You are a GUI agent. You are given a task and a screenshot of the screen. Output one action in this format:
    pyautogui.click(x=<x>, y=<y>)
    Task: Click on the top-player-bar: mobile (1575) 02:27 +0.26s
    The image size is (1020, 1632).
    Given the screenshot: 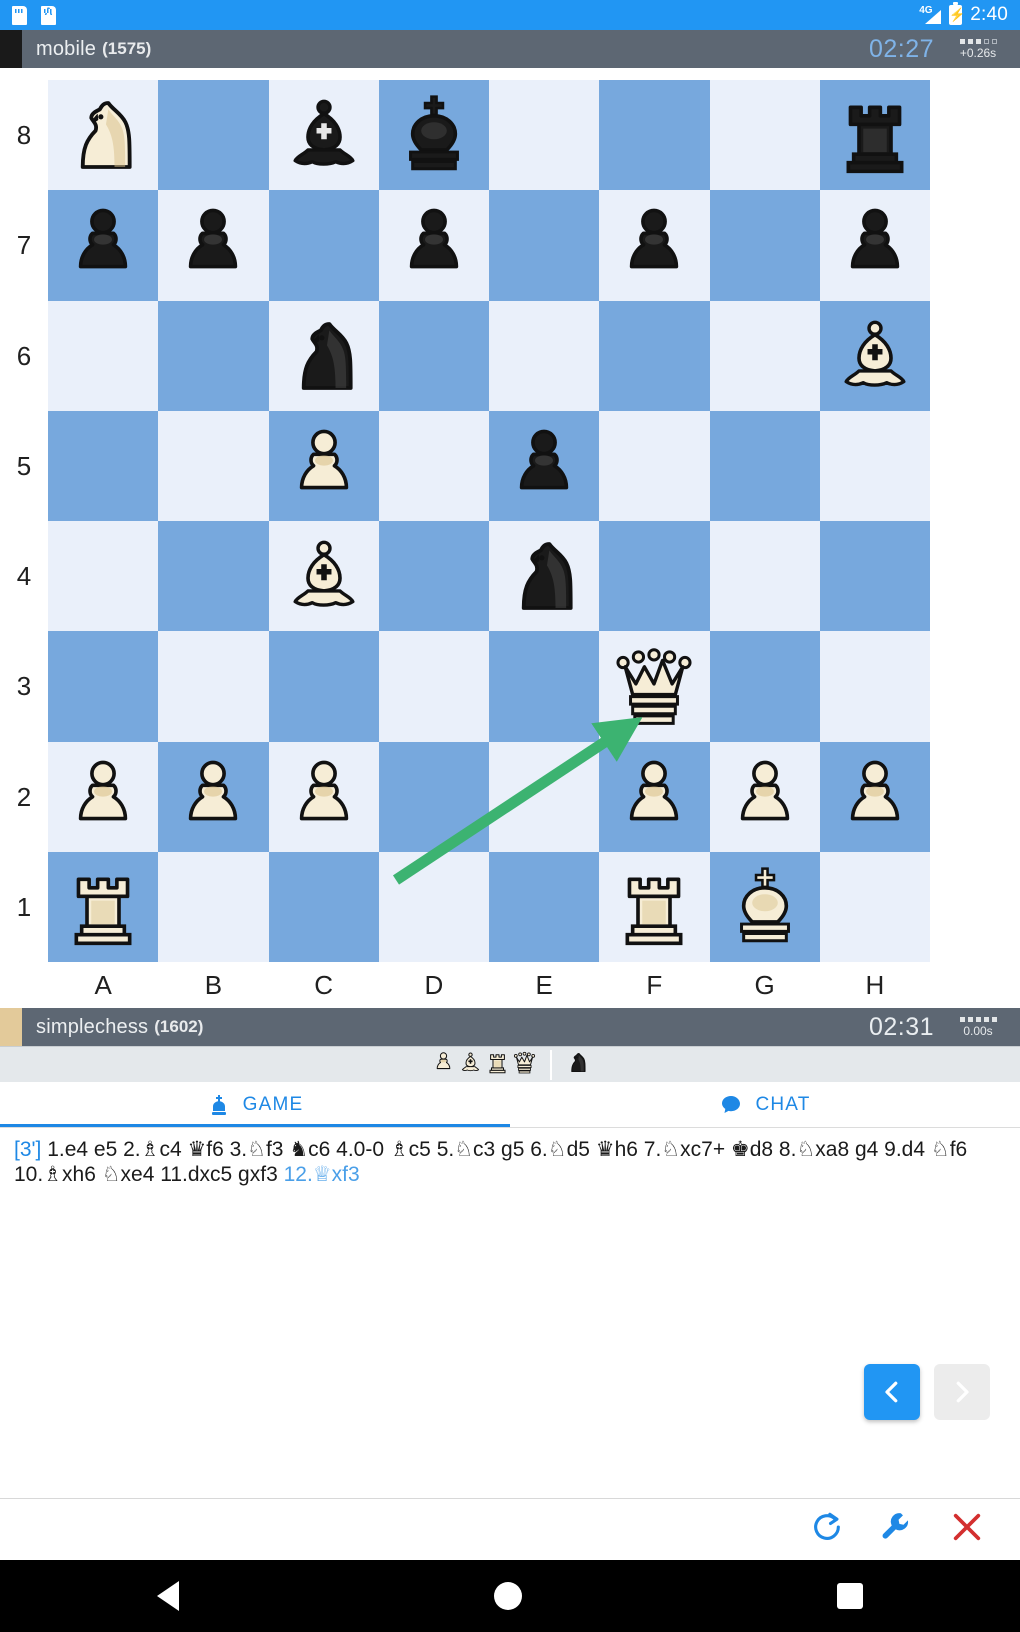 What is the action you would take?
    pyautogui.click(x=510, y=49)
    